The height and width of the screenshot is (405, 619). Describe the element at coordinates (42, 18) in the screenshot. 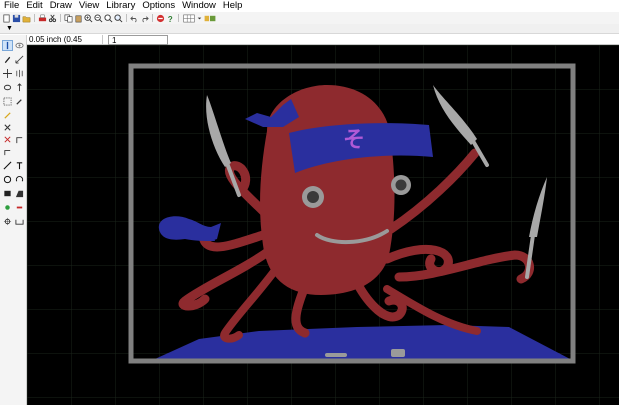

I see `print-icon` at that location.